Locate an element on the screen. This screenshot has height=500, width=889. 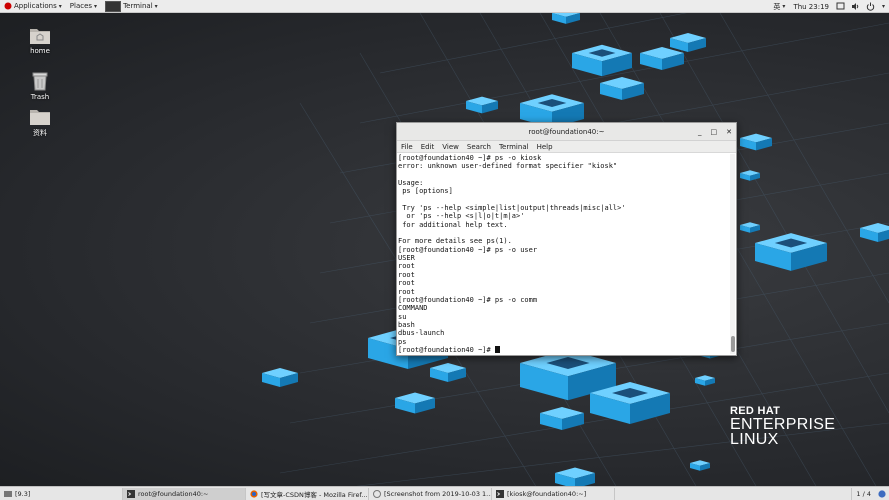
terminal-line: [root@foundation40 ~]# ps -o user is located at coordinates (468, 249).